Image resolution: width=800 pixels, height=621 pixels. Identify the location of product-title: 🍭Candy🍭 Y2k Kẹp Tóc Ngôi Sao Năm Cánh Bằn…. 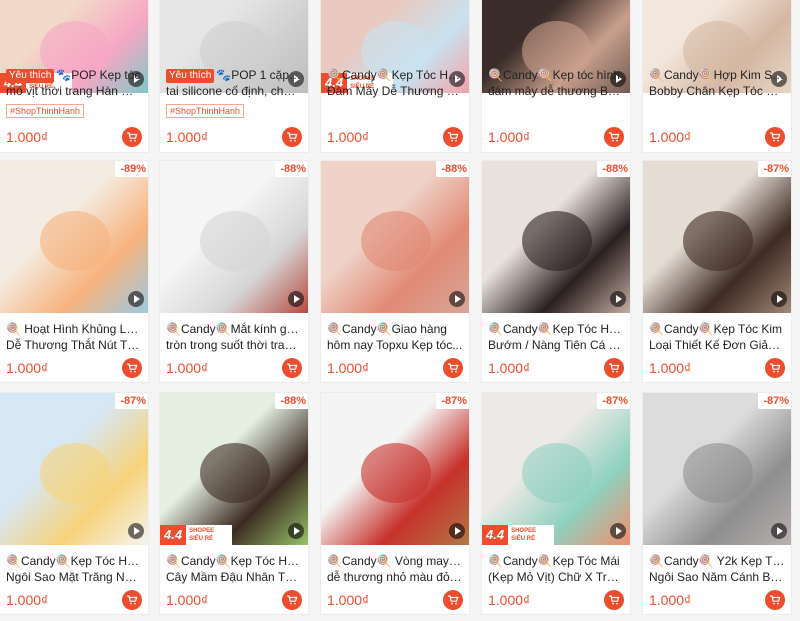
(717, 569).